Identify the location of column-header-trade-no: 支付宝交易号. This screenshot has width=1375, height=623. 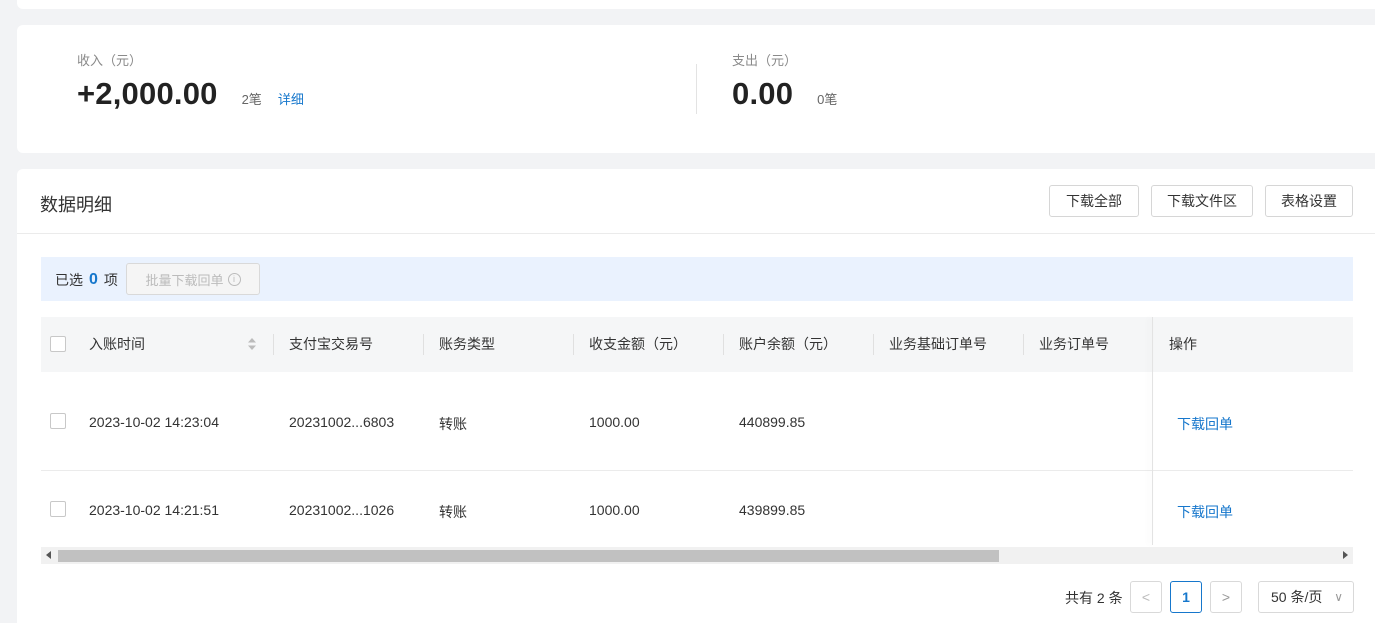
(331, 344).